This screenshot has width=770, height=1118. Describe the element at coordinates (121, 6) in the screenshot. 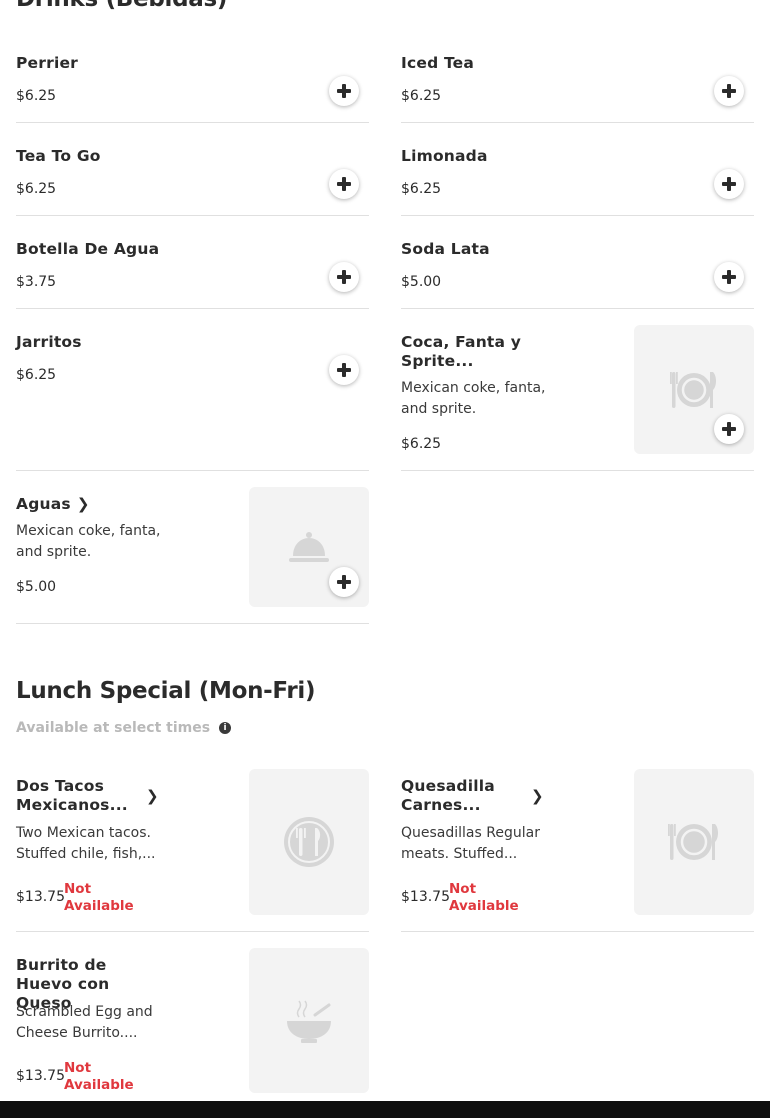

I see `section-title-drinks: Drinks (Bebidas)` at that location.